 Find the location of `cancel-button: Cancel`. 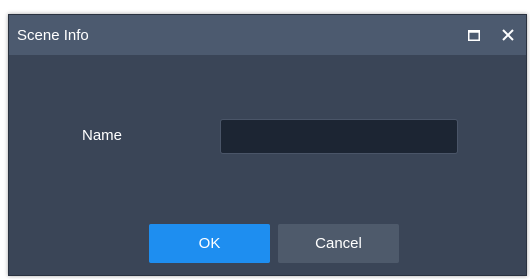

cancel-button: Cancel is located at coordinates (338, 243).